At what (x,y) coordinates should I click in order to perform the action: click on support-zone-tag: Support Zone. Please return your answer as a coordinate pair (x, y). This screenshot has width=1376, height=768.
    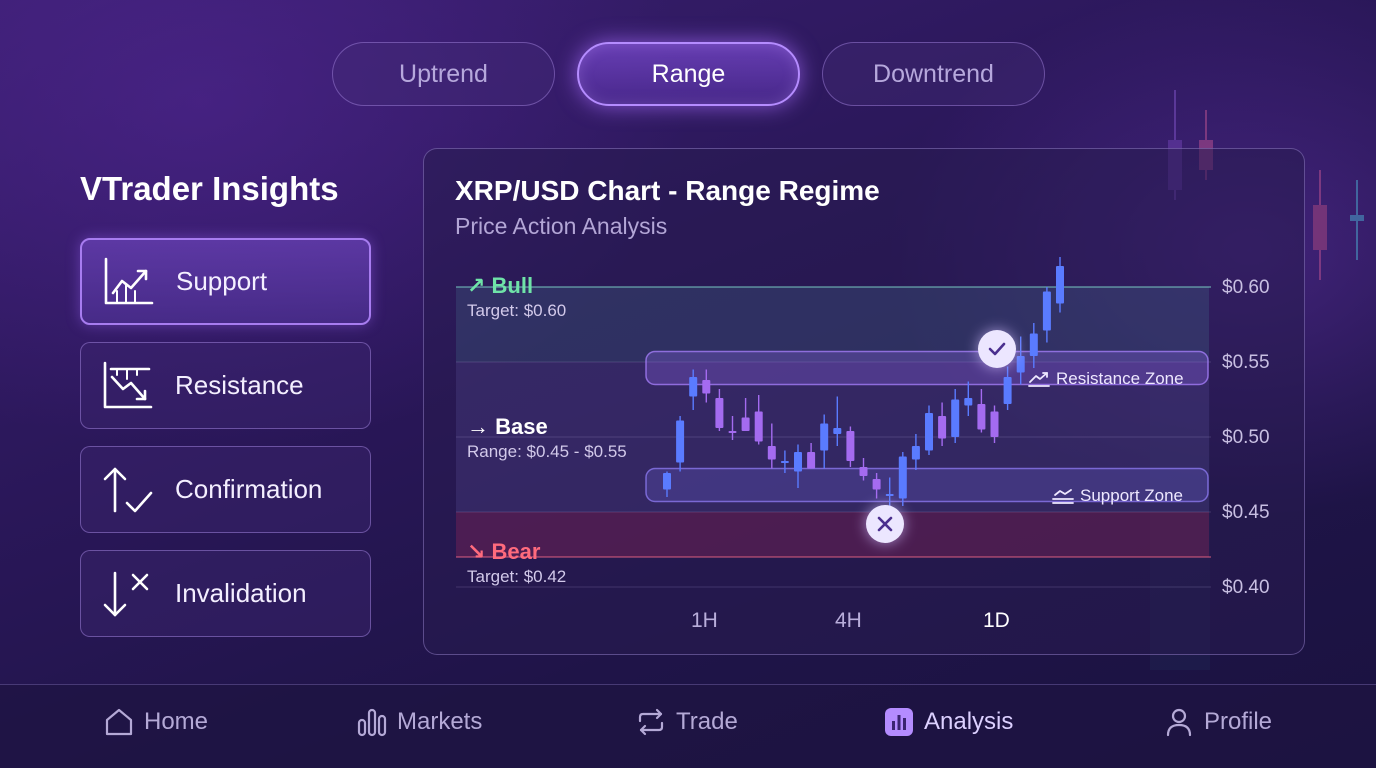
    Looking at the image, I should click on (1117, 496).